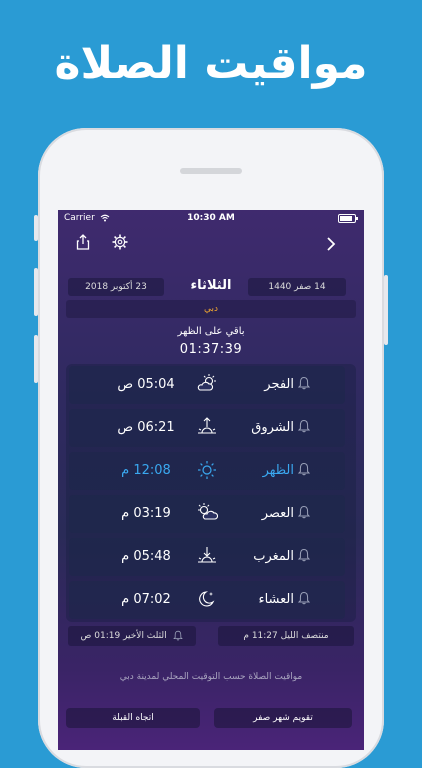 Image resolution: width=422 pixels, height=768 pixels. Describe the element at coordinates (146, 470) in the screenshot. I see `prayer-time: 12:08 م` at that location.